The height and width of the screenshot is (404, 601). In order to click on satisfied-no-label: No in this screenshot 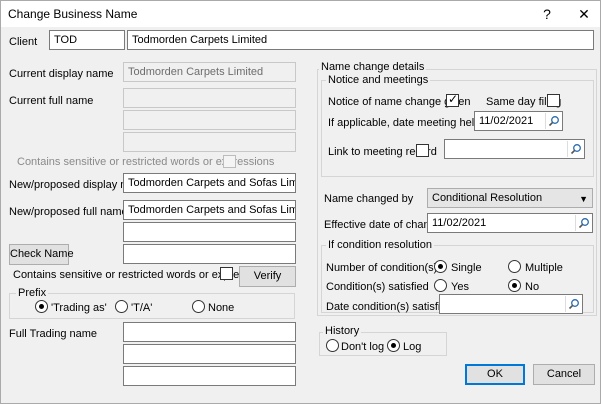, I will do `click(532, 287)`.